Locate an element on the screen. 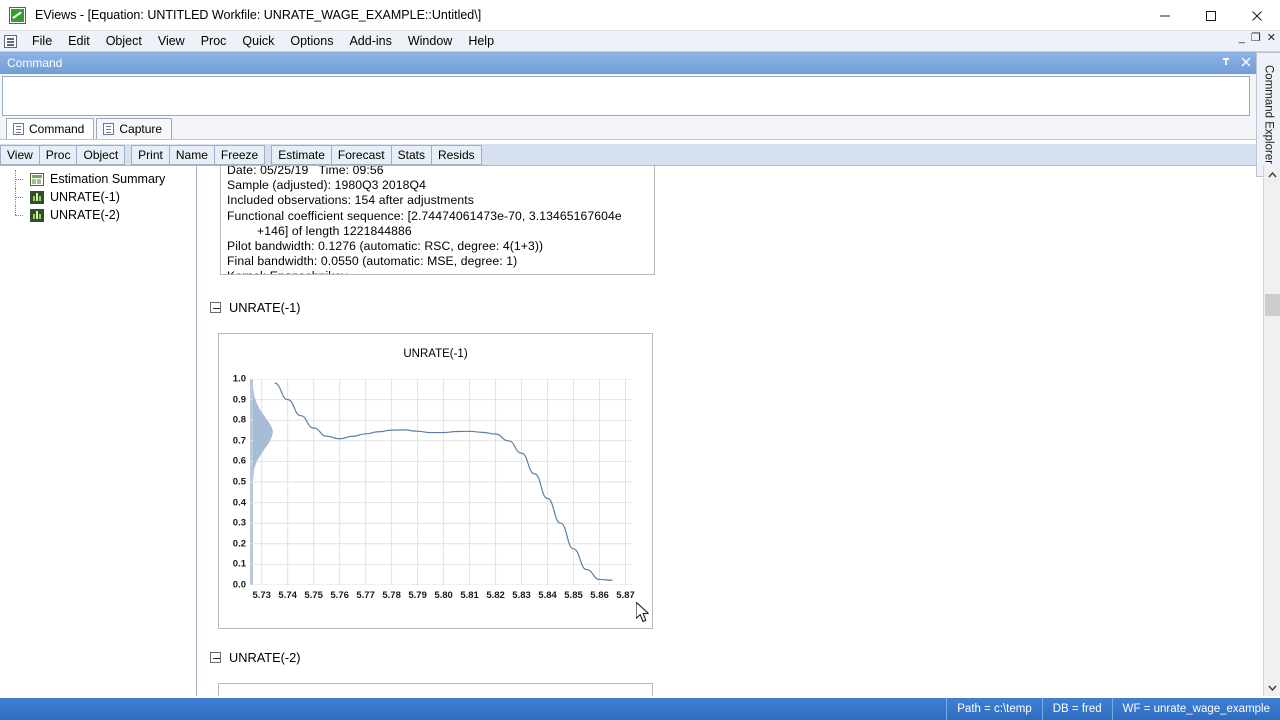 The image size is (1280, 720). tree-item-unrate-2: UNRATE(-2) is located at coordinates (98, 215).